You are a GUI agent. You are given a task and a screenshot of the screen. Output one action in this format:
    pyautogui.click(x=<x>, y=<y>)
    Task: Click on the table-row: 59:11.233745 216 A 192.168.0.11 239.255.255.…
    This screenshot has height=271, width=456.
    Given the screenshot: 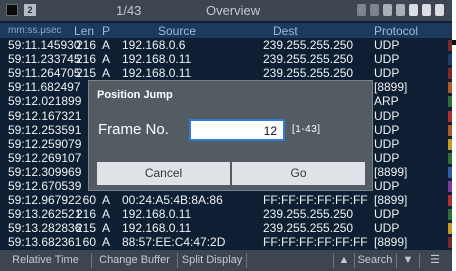 What is the action you would take?
    pyautogui.click(x=226, y=59)
    